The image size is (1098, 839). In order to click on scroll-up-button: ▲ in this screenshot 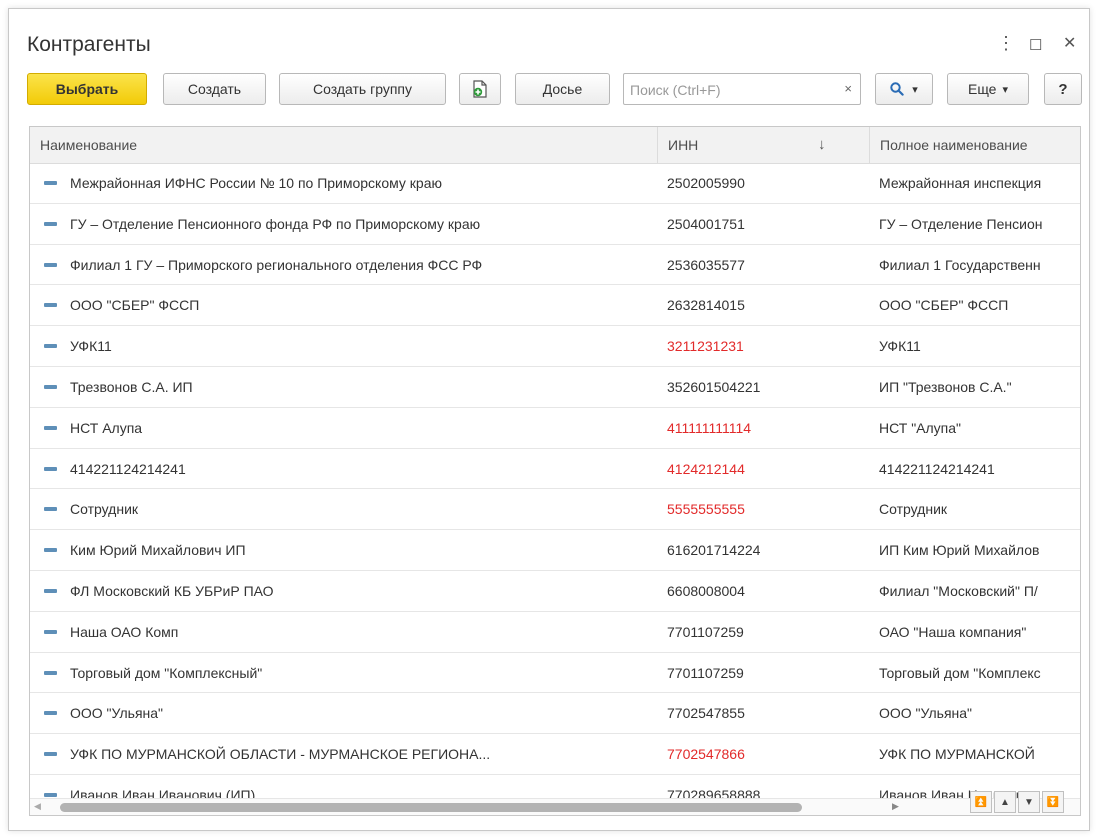, I will do `click(1005, 802)`.